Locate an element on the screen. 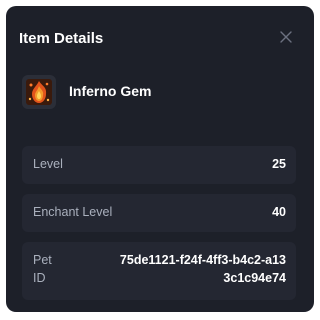  level-value: 25 is located at coordinates (279, 164).